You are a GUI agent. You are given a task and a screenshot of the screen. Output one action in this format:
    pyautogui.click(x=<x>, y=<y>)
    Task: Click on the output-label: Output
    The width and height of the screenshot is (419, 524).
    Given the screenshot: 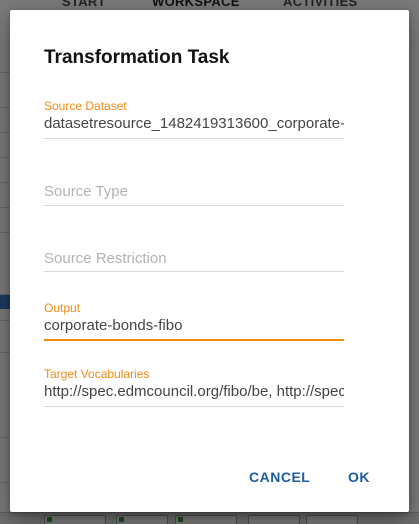 What is the action you would take?
    pyautogui.click(x=62, y=308)
    